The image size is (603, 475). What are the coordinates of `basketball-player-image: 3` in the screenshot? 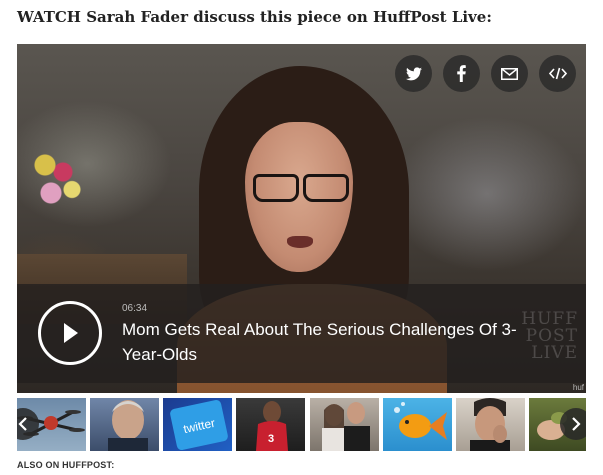 It's located at (272, 426).